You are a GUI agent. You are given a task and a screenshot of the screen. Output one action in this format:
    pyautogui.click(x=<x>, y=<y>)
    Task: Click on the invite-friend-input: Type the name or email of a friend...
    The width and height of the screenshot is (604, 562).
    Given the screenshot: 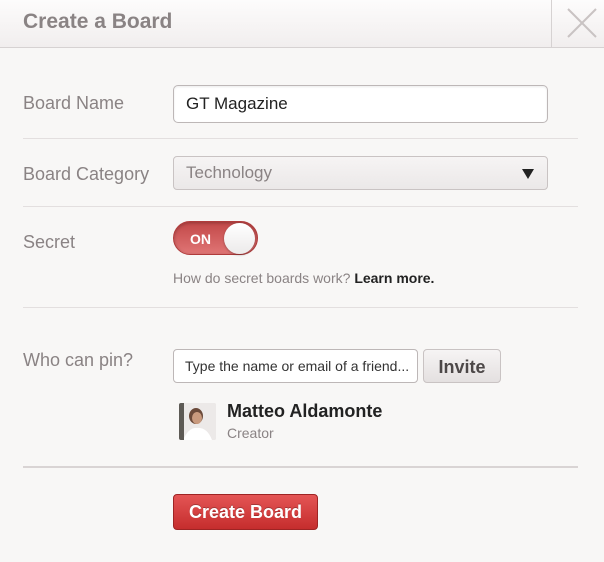 What is the action you would take?
    pyautogui.click(x=295, y=366)
    